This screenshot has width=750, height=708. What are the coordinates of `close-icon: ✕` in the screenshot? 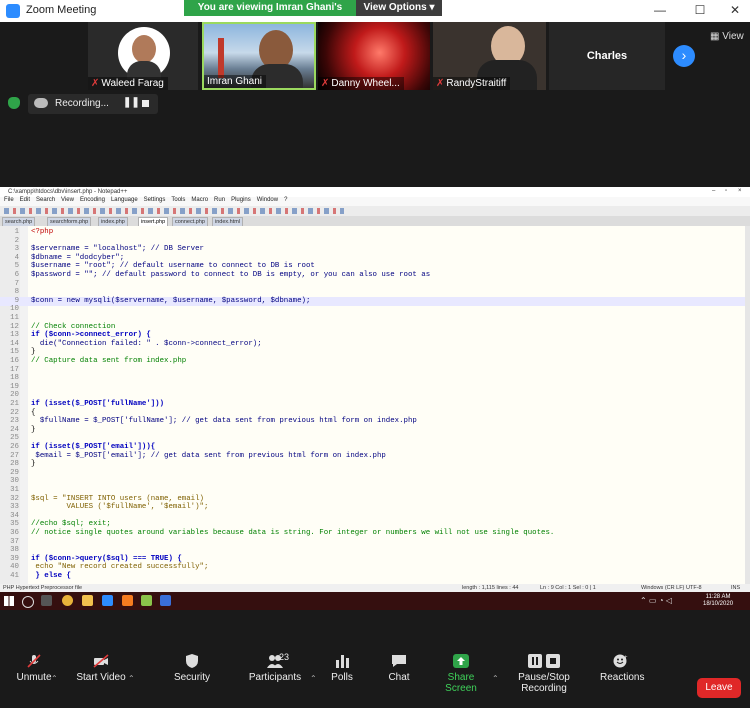 It's located at (735, 10).